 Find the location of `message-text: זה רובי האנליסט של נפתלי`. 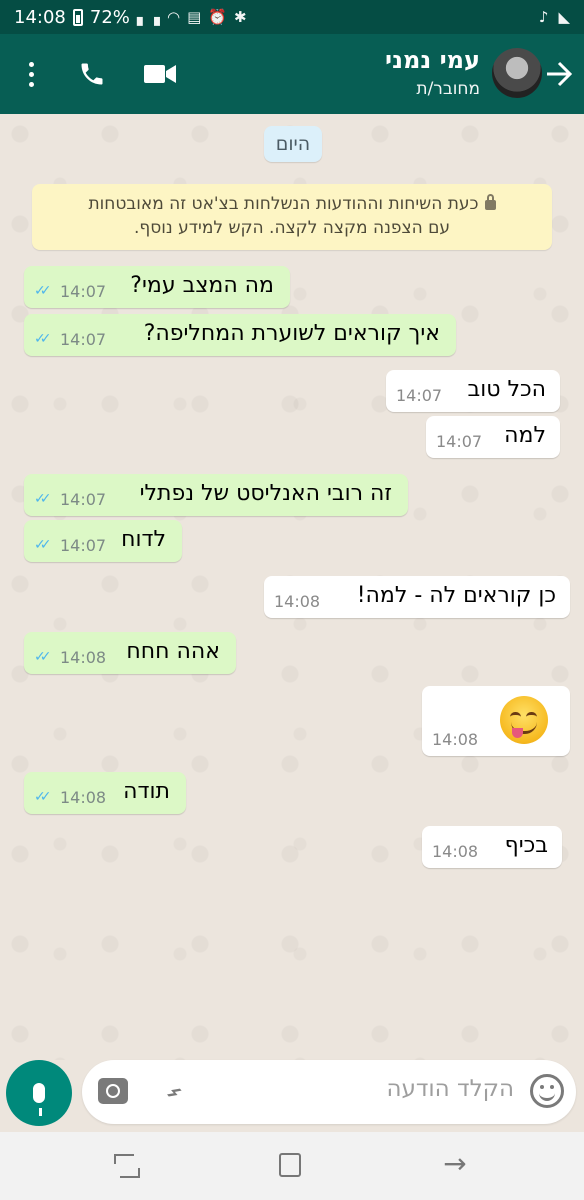

message-text: זה רובי האנליסט של נפתלי is located at coordinates (265, 493).